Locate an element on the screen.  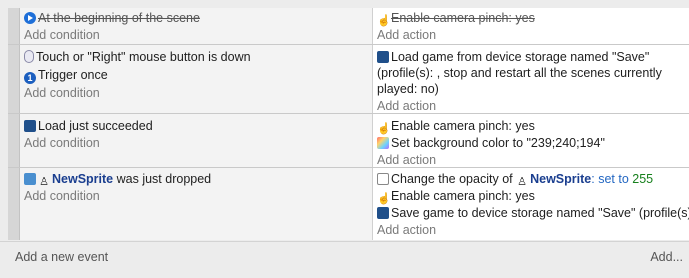
actions-column: ☝Enable camera pinch: yes Add action is located at coordinates (531, 26).